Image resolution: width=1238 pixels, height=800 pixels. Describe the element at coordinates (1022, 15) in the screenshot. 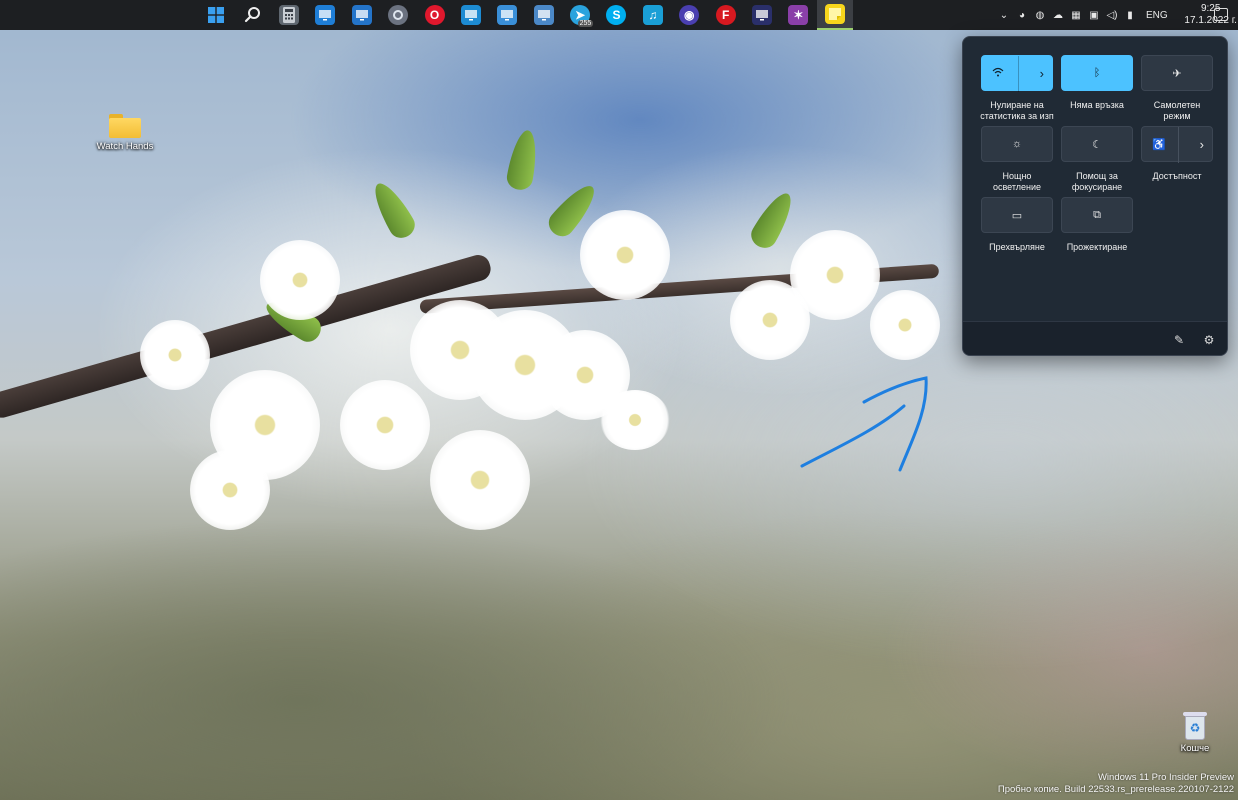

I see `globe-icon: ◕` at that location.